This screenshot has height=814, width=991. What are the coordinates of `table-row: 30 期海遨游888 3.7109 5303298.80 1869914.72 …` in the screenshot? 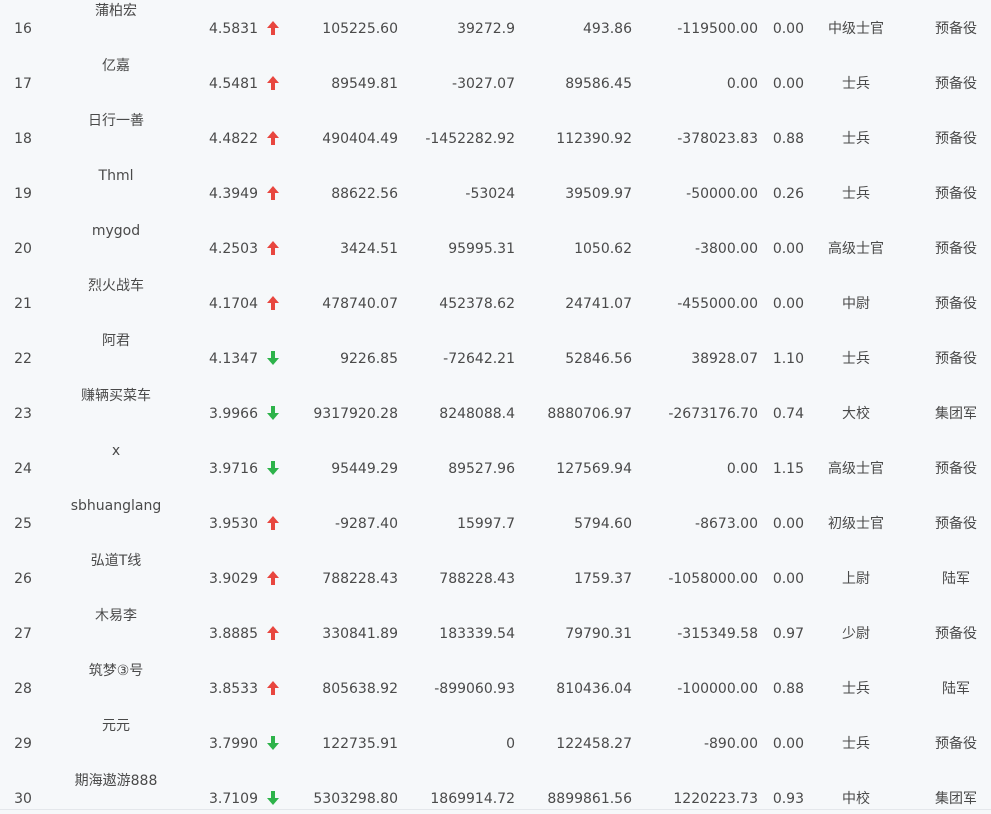 It's located at (495, 792).